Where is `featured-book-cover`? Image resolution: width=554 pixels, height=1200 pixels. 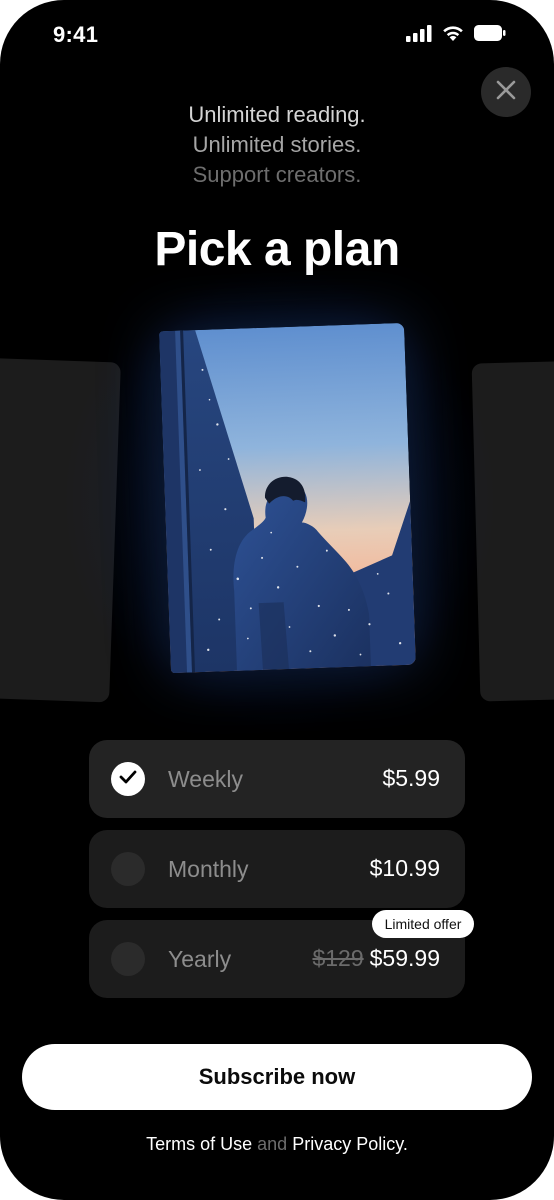 featured-book-cover is located at coordinates (287, 498).